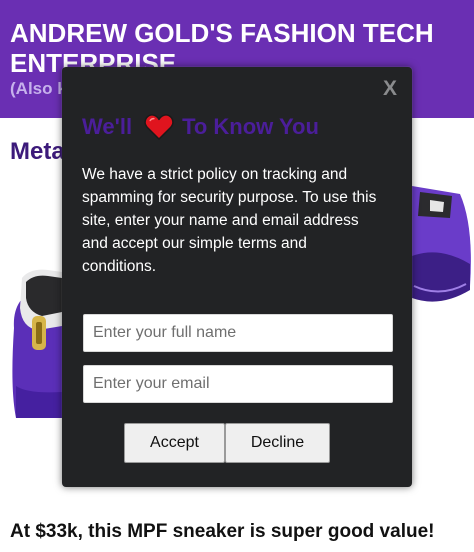 This screenshot has height=552, width=474. I want to click on site-subtitle: (Also k, so click(38, 88).